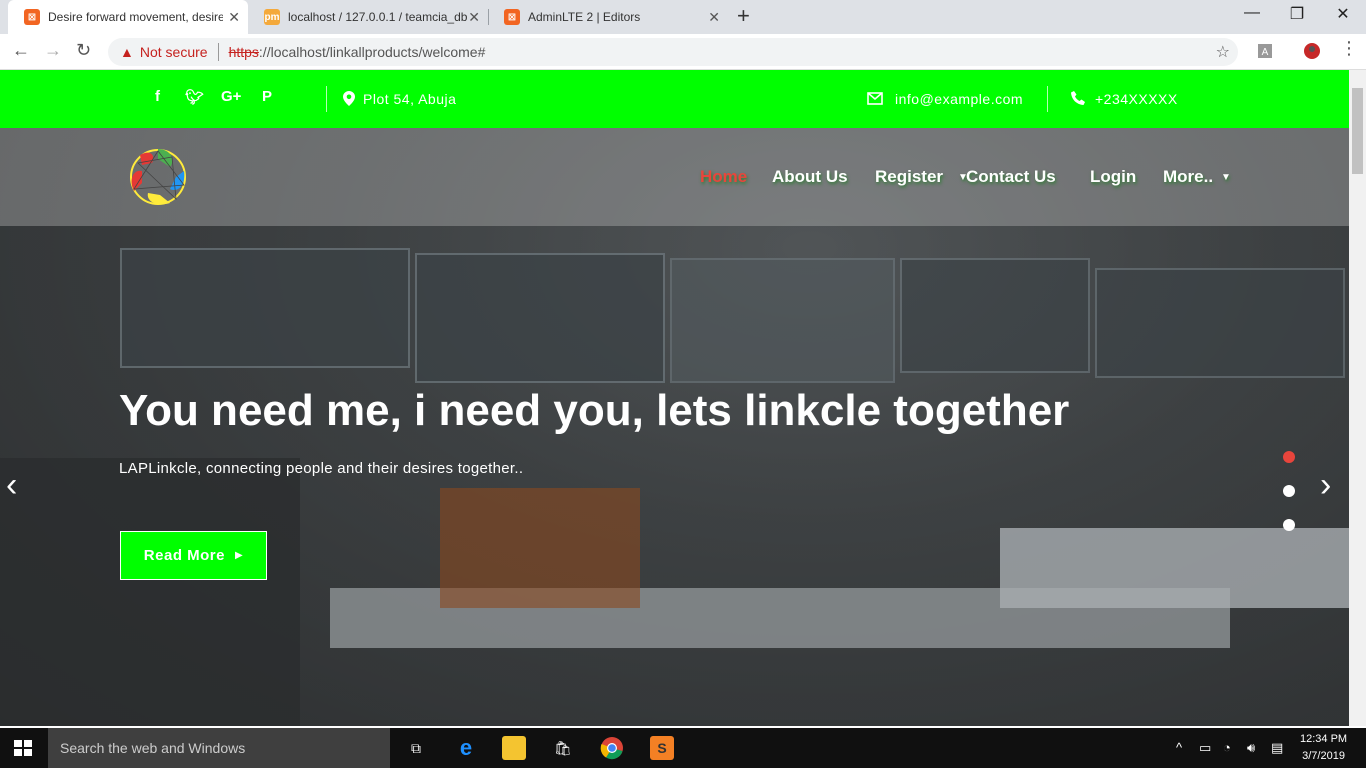  What do you see at coordinates (875, 98) in the screenshot?
I see `envelope-icon` at bounding box center [875, 98].